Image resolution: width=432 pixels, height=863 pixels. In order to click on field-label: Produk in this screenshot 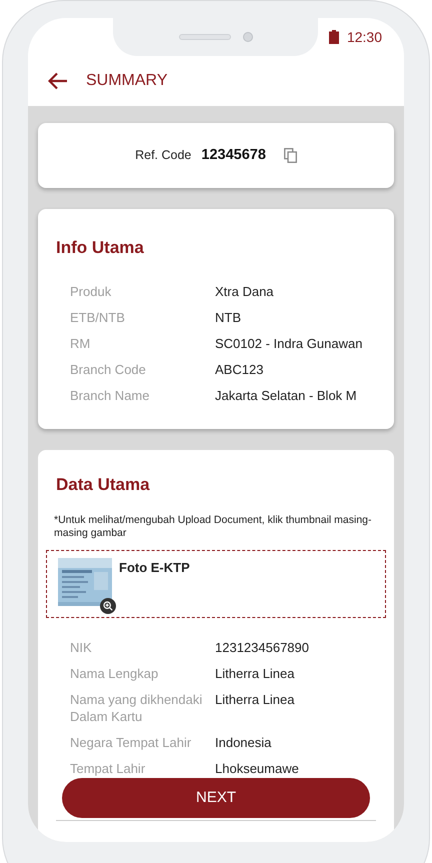, I will do `click(91, 291)`.